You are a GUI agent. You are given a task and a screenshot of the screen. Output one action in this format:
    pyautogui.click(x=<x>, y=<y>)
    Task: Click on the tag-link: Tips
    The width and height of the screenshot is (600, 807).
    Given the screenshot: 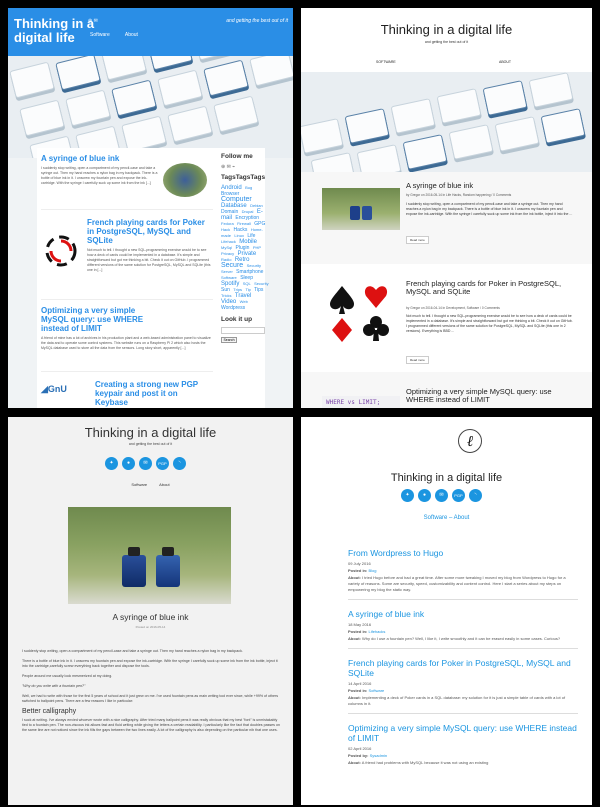 What is the action you would take?
    pyautogui.click(x=258, y=290)
    